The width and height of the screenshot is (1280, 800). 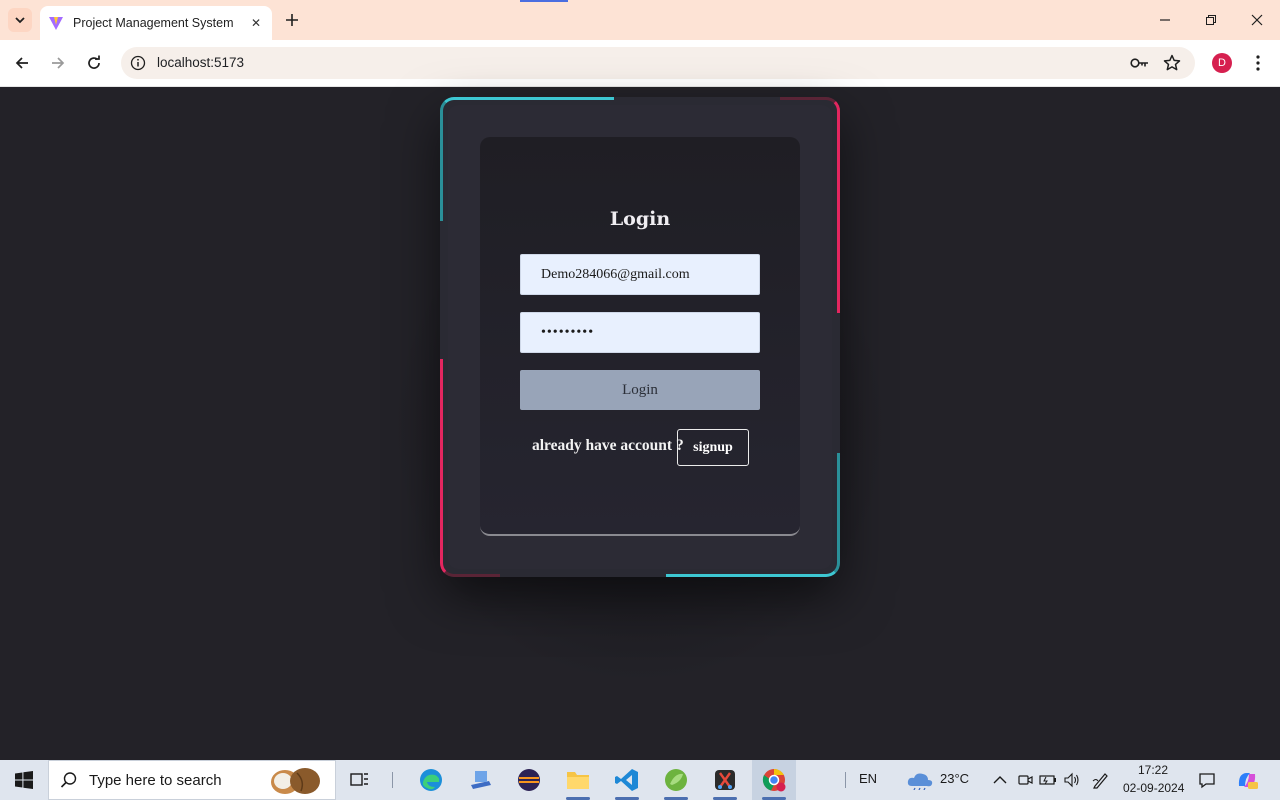 I want to click on network-app-icon, so click(x=481, y=780).